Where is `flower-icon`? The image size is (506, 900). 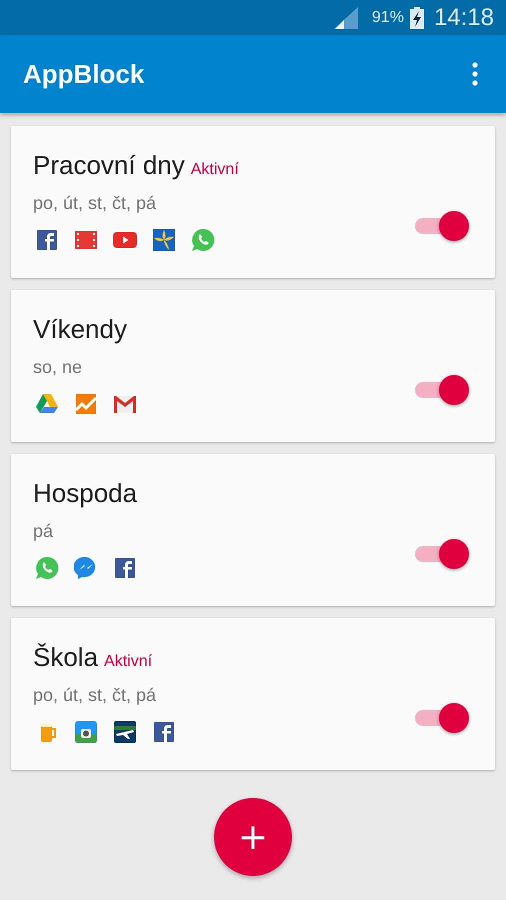 flower-icon is located at coordinates (164, 240).